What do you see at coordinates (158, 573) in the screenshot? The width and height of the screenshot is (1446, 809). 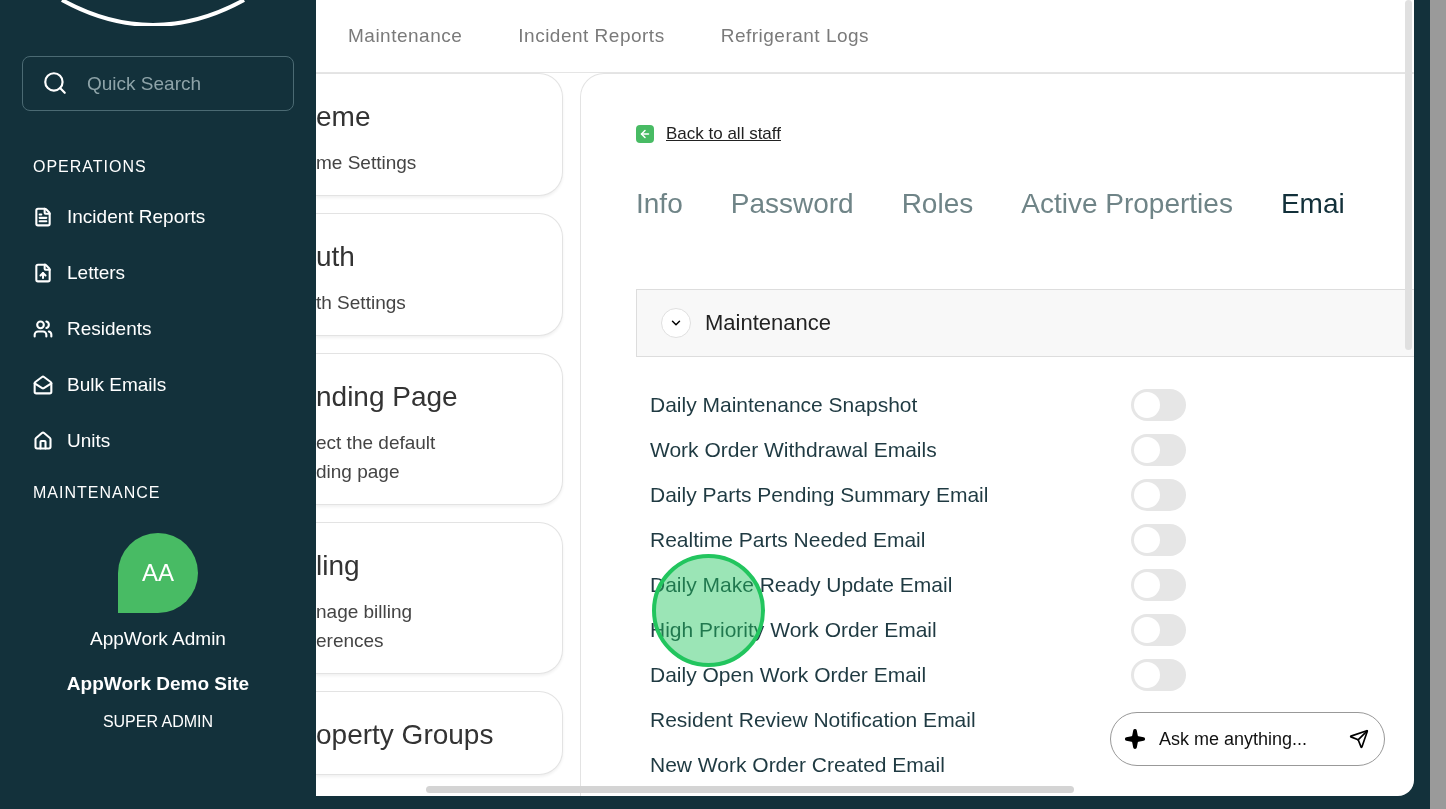 I see `user-avatar: AA` at bounding box center [158, 573].